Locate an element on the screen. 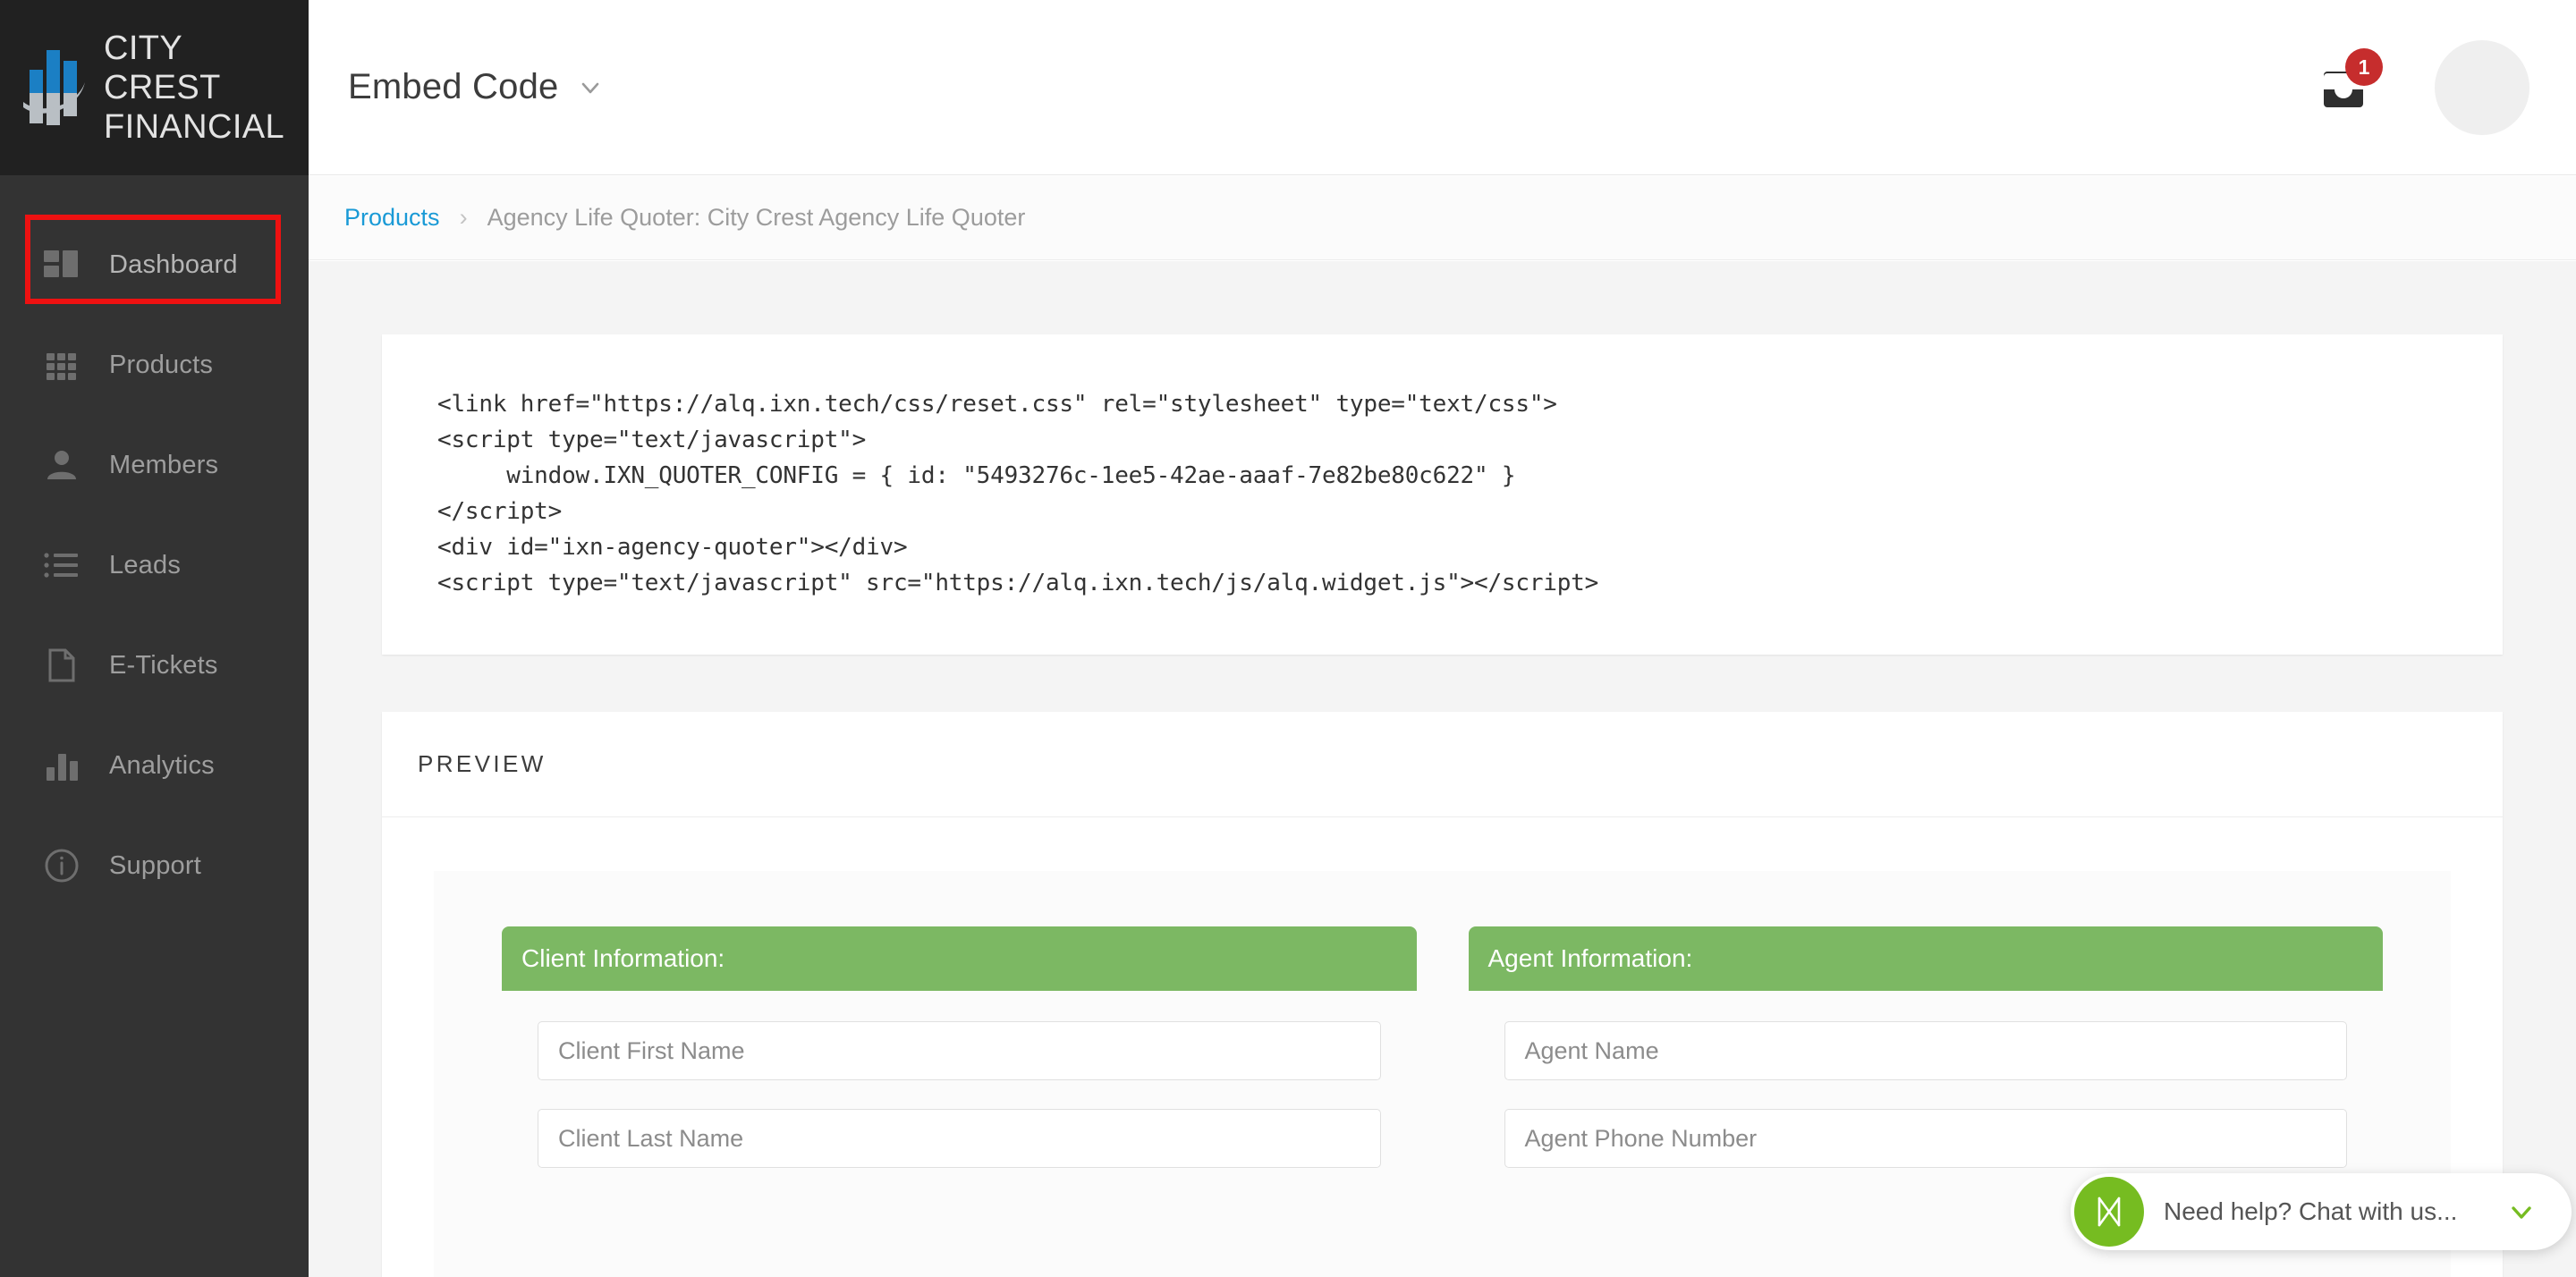 This screenshot has height=1277, width=2576. sidebar-item-leads: Leads is located at coordinates (154, 565).